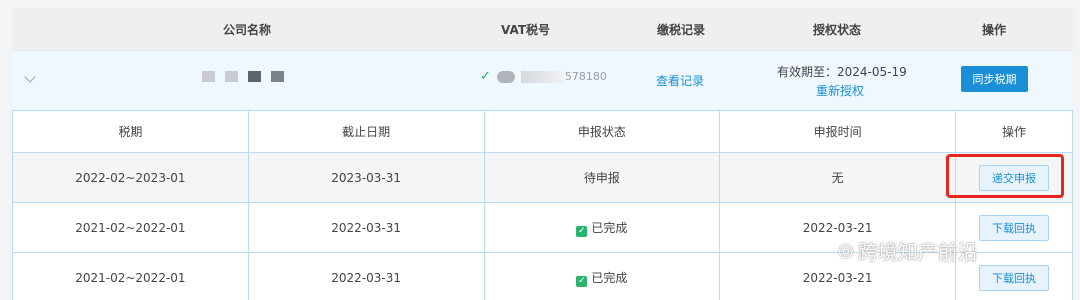 This screenshot has width=1080, height=300. I want to click on col-header-actions: 操作, so click(1014, 131).